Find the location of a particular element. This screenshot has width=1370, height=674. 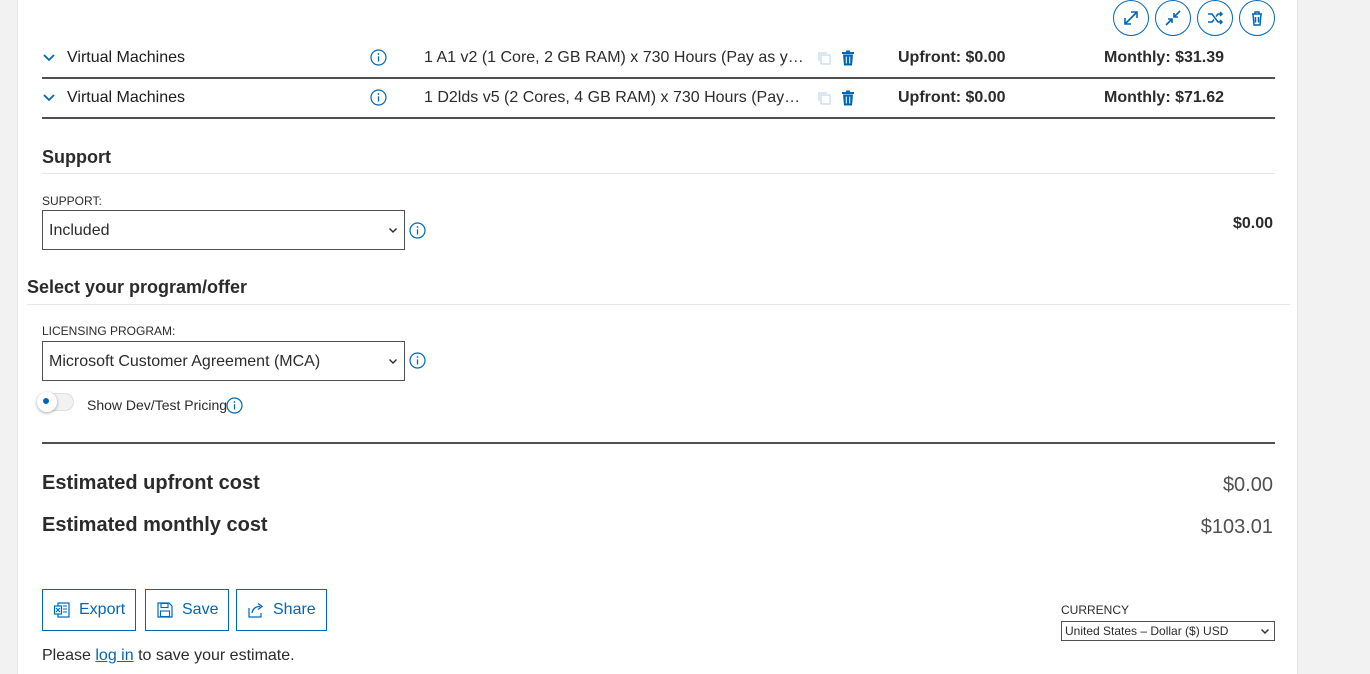

save-button: Save is located at coordinates (187, 610).